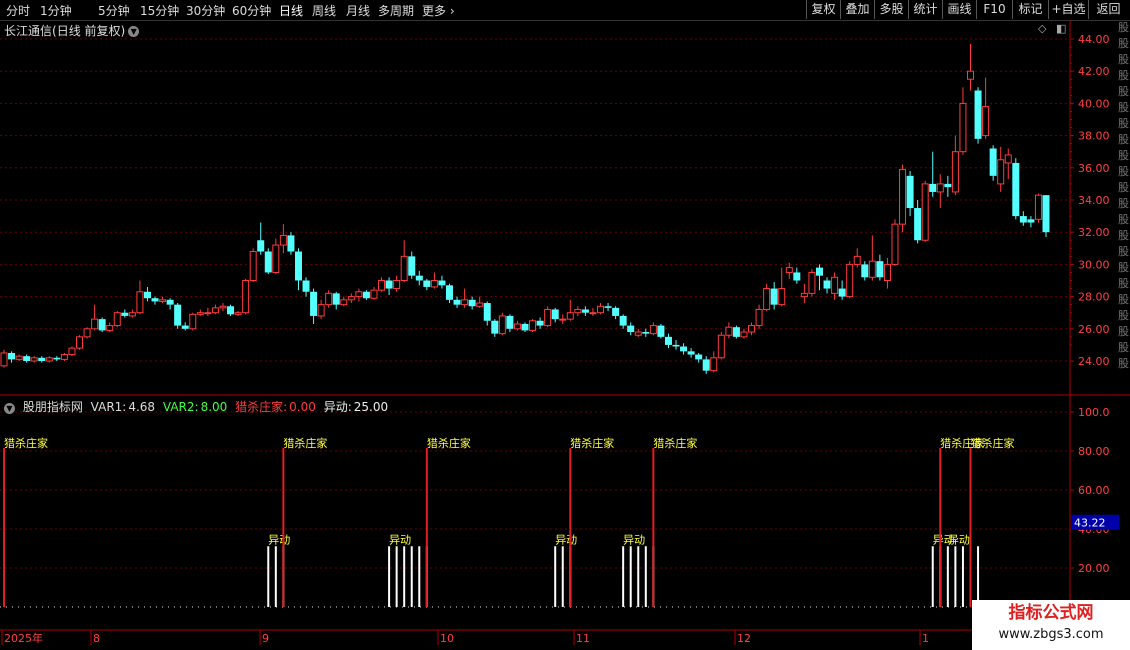  I want to click on indicator-tick-label: 60.00, so click(1094, 490).